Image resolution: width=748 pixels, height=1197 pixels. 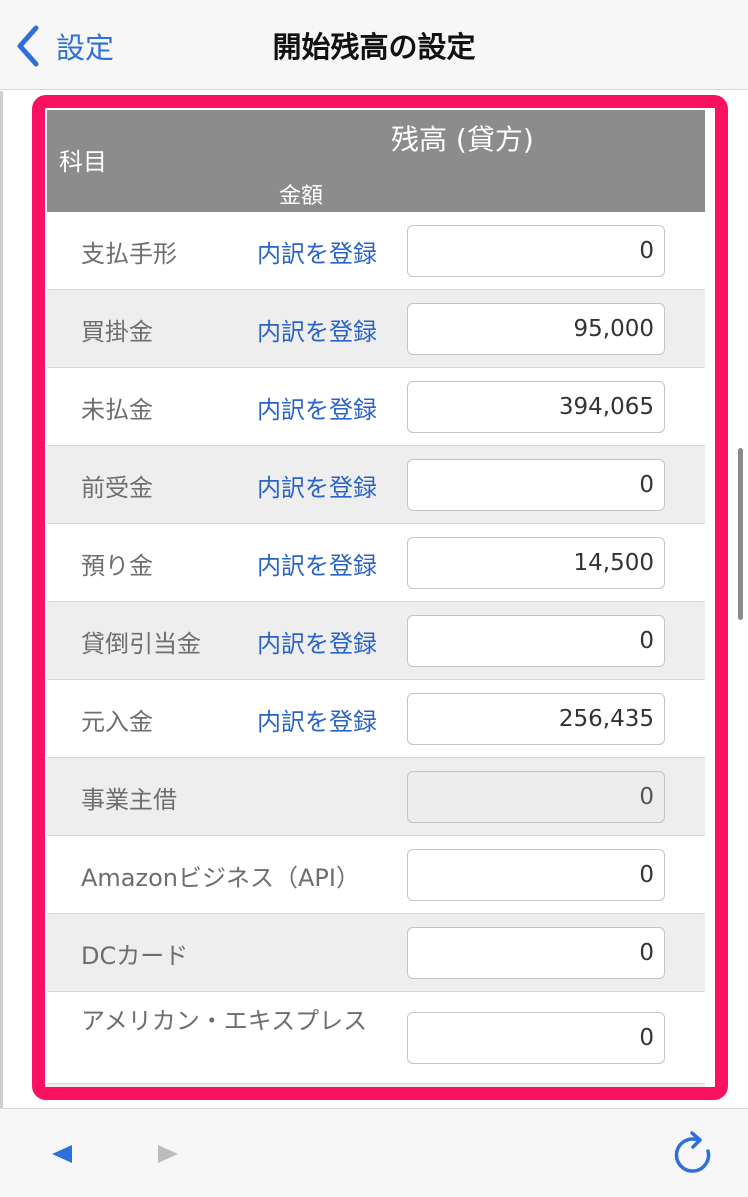 What do you see at coordinates (117, 409) in the screenshot?
I see `row-label: 未払金` at bounding box center [117, 409].